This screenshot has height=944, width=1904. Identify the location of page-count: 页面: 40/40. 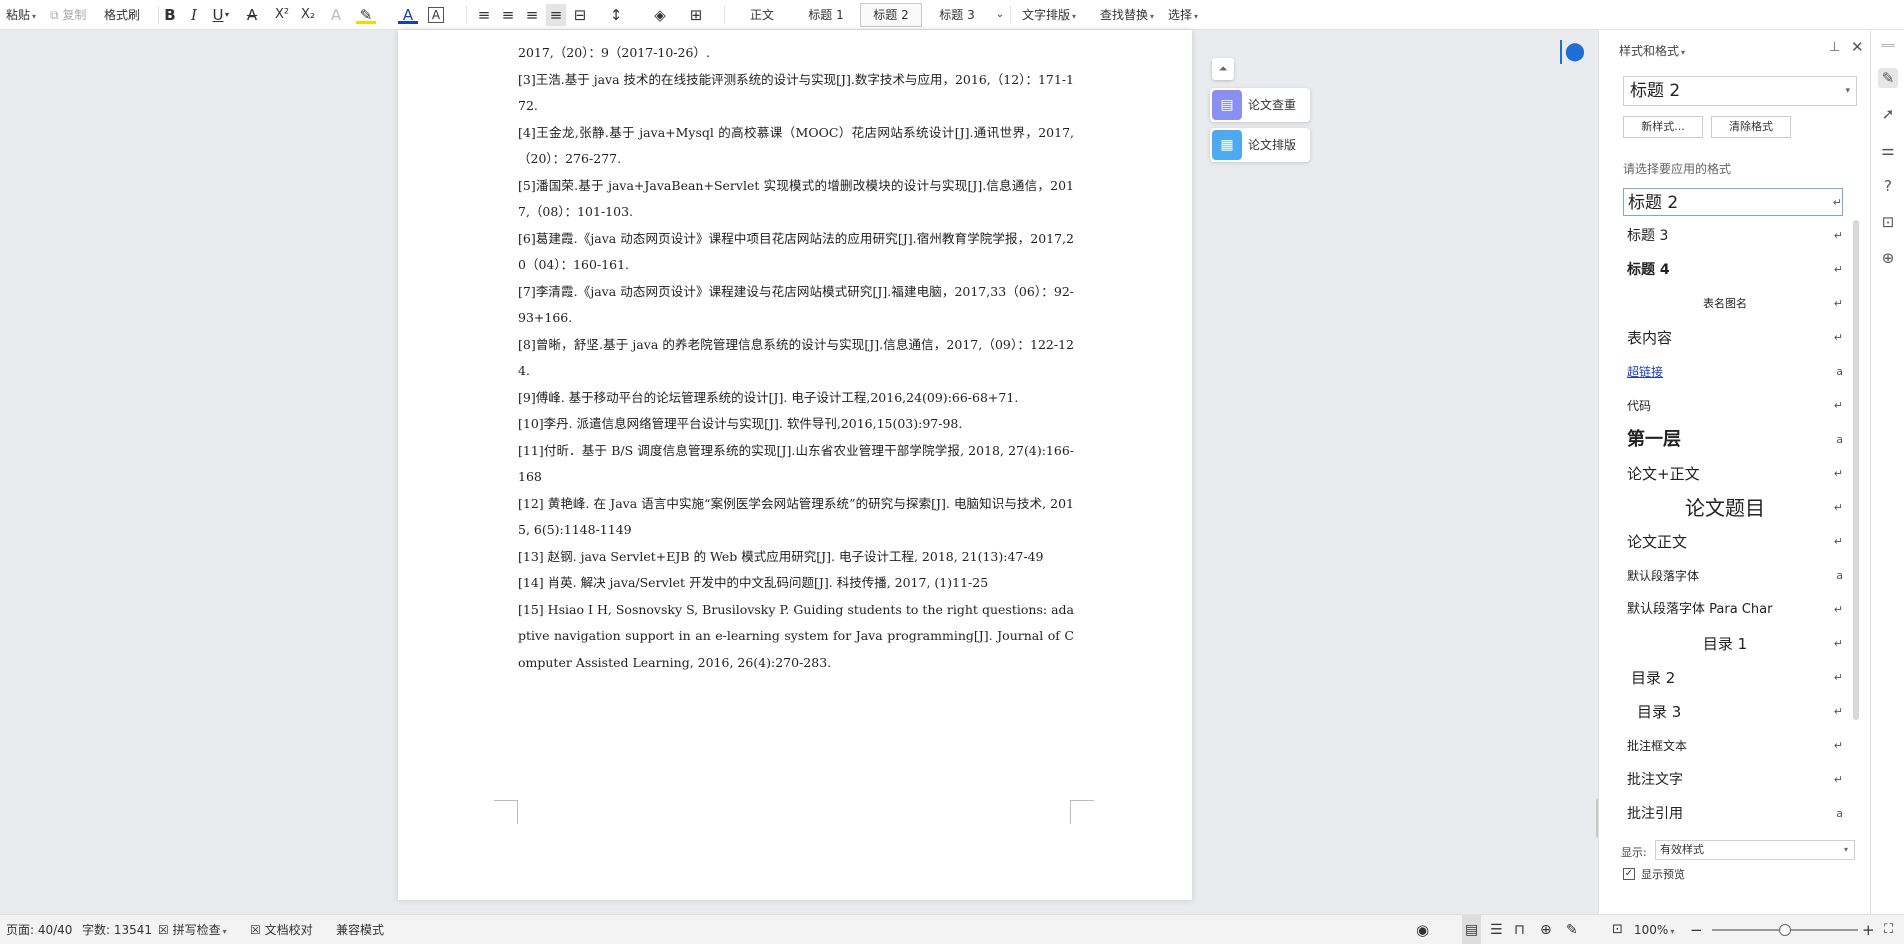
(39, 929).